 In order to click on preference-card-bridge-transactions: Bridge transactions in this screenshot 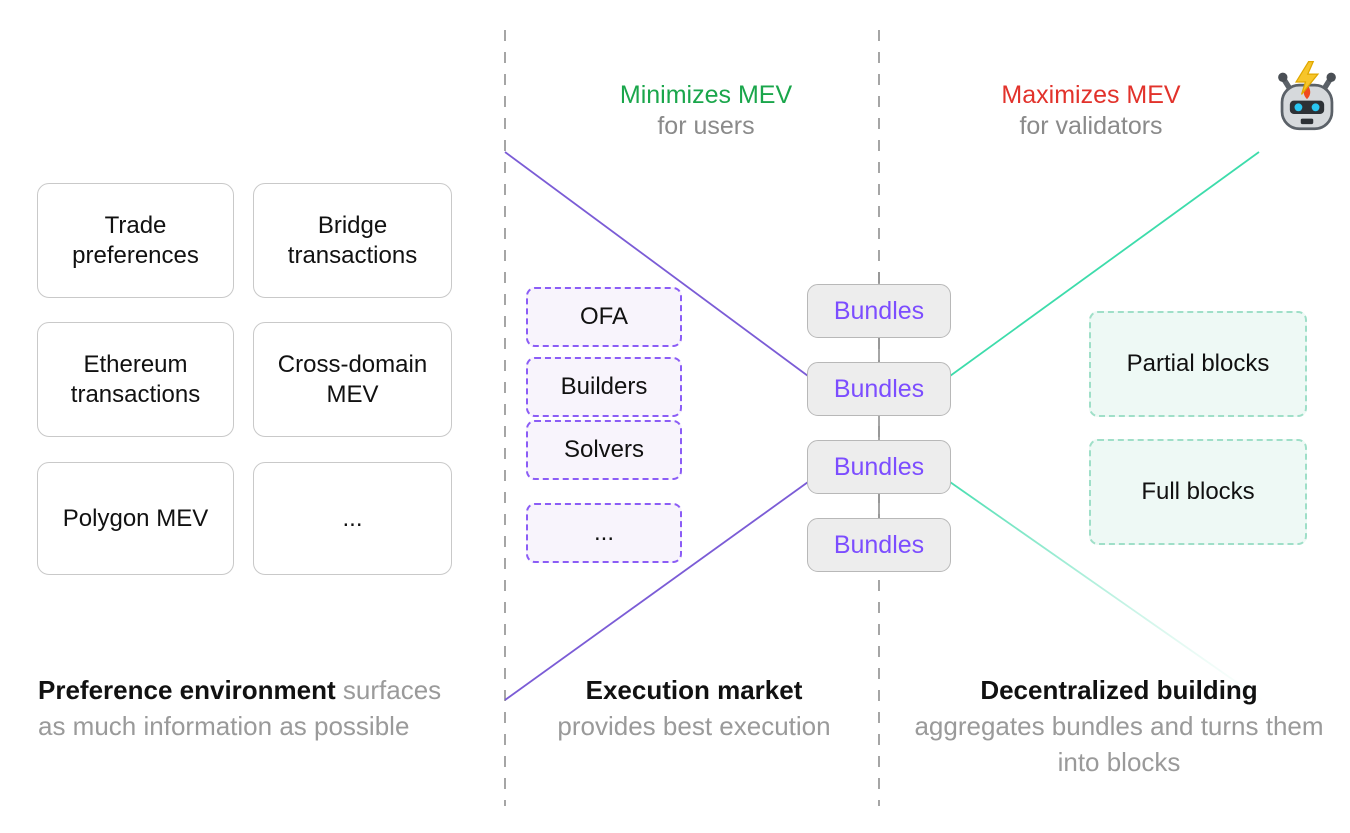, I will do `click(352, 240)`.